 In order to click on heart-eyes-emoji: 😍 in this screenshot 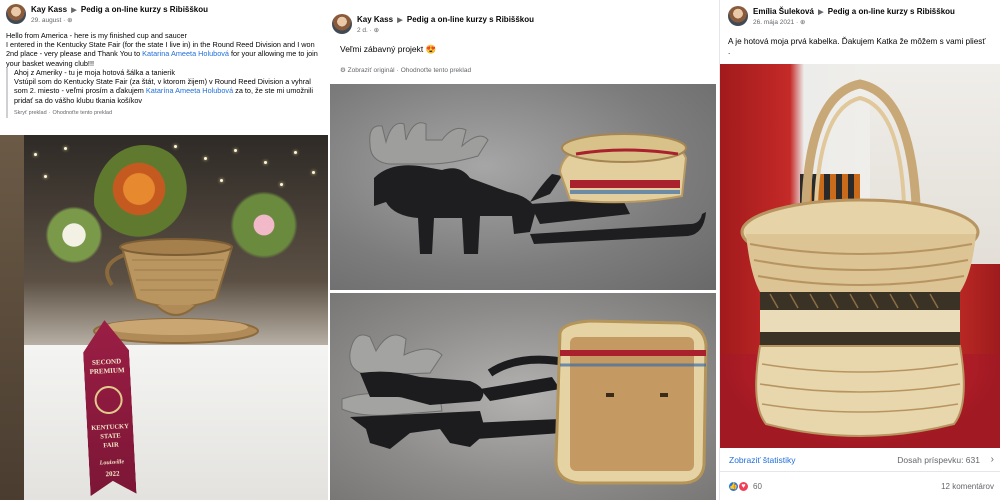, I will do `click(431, 49)`.